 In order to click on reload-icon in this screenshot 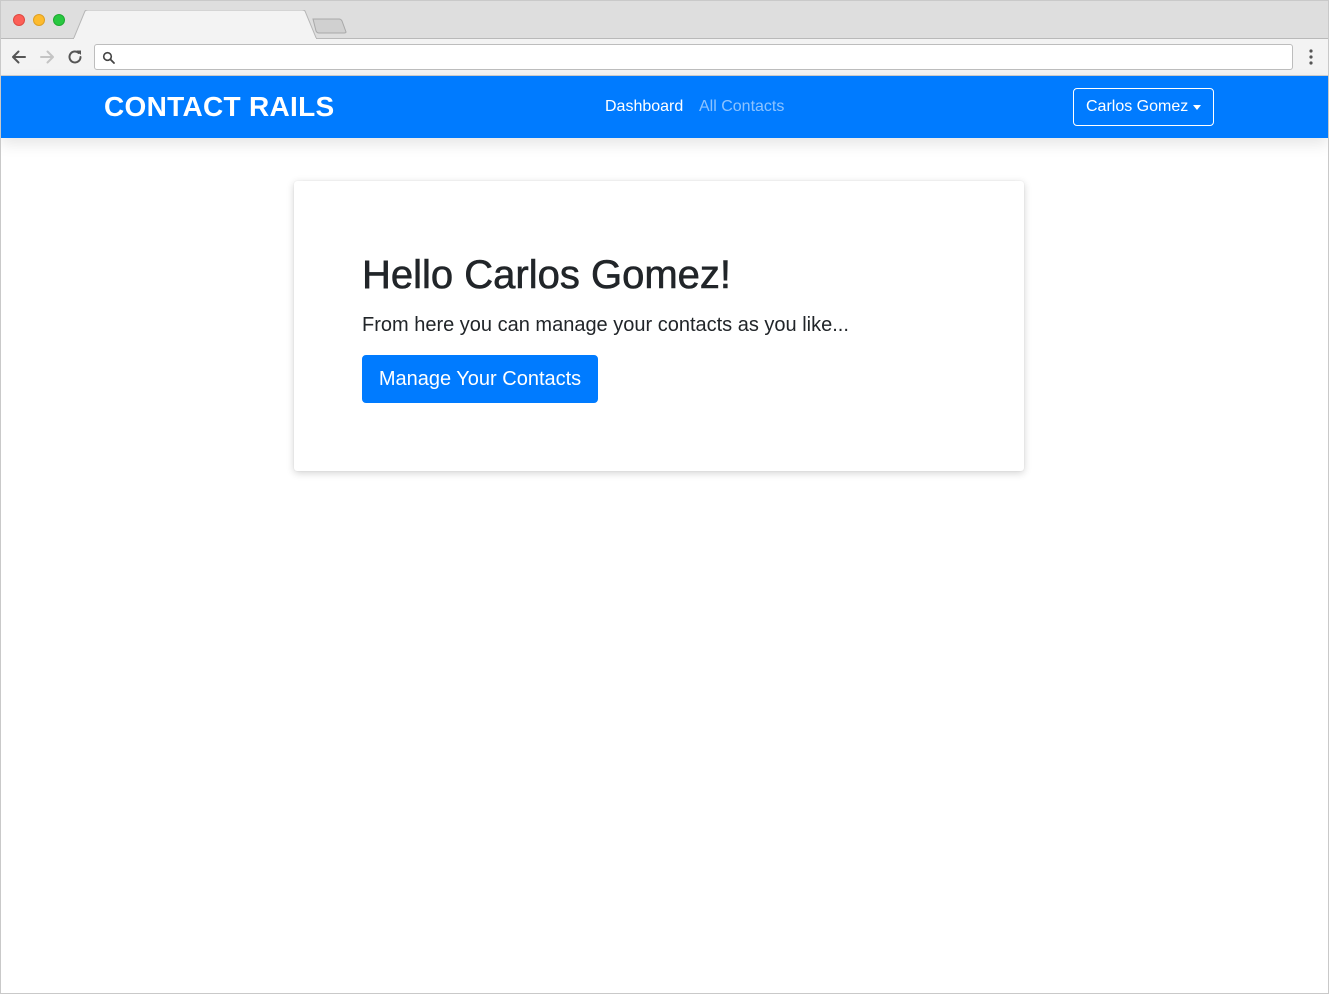, I will do `click(75, 57)`.